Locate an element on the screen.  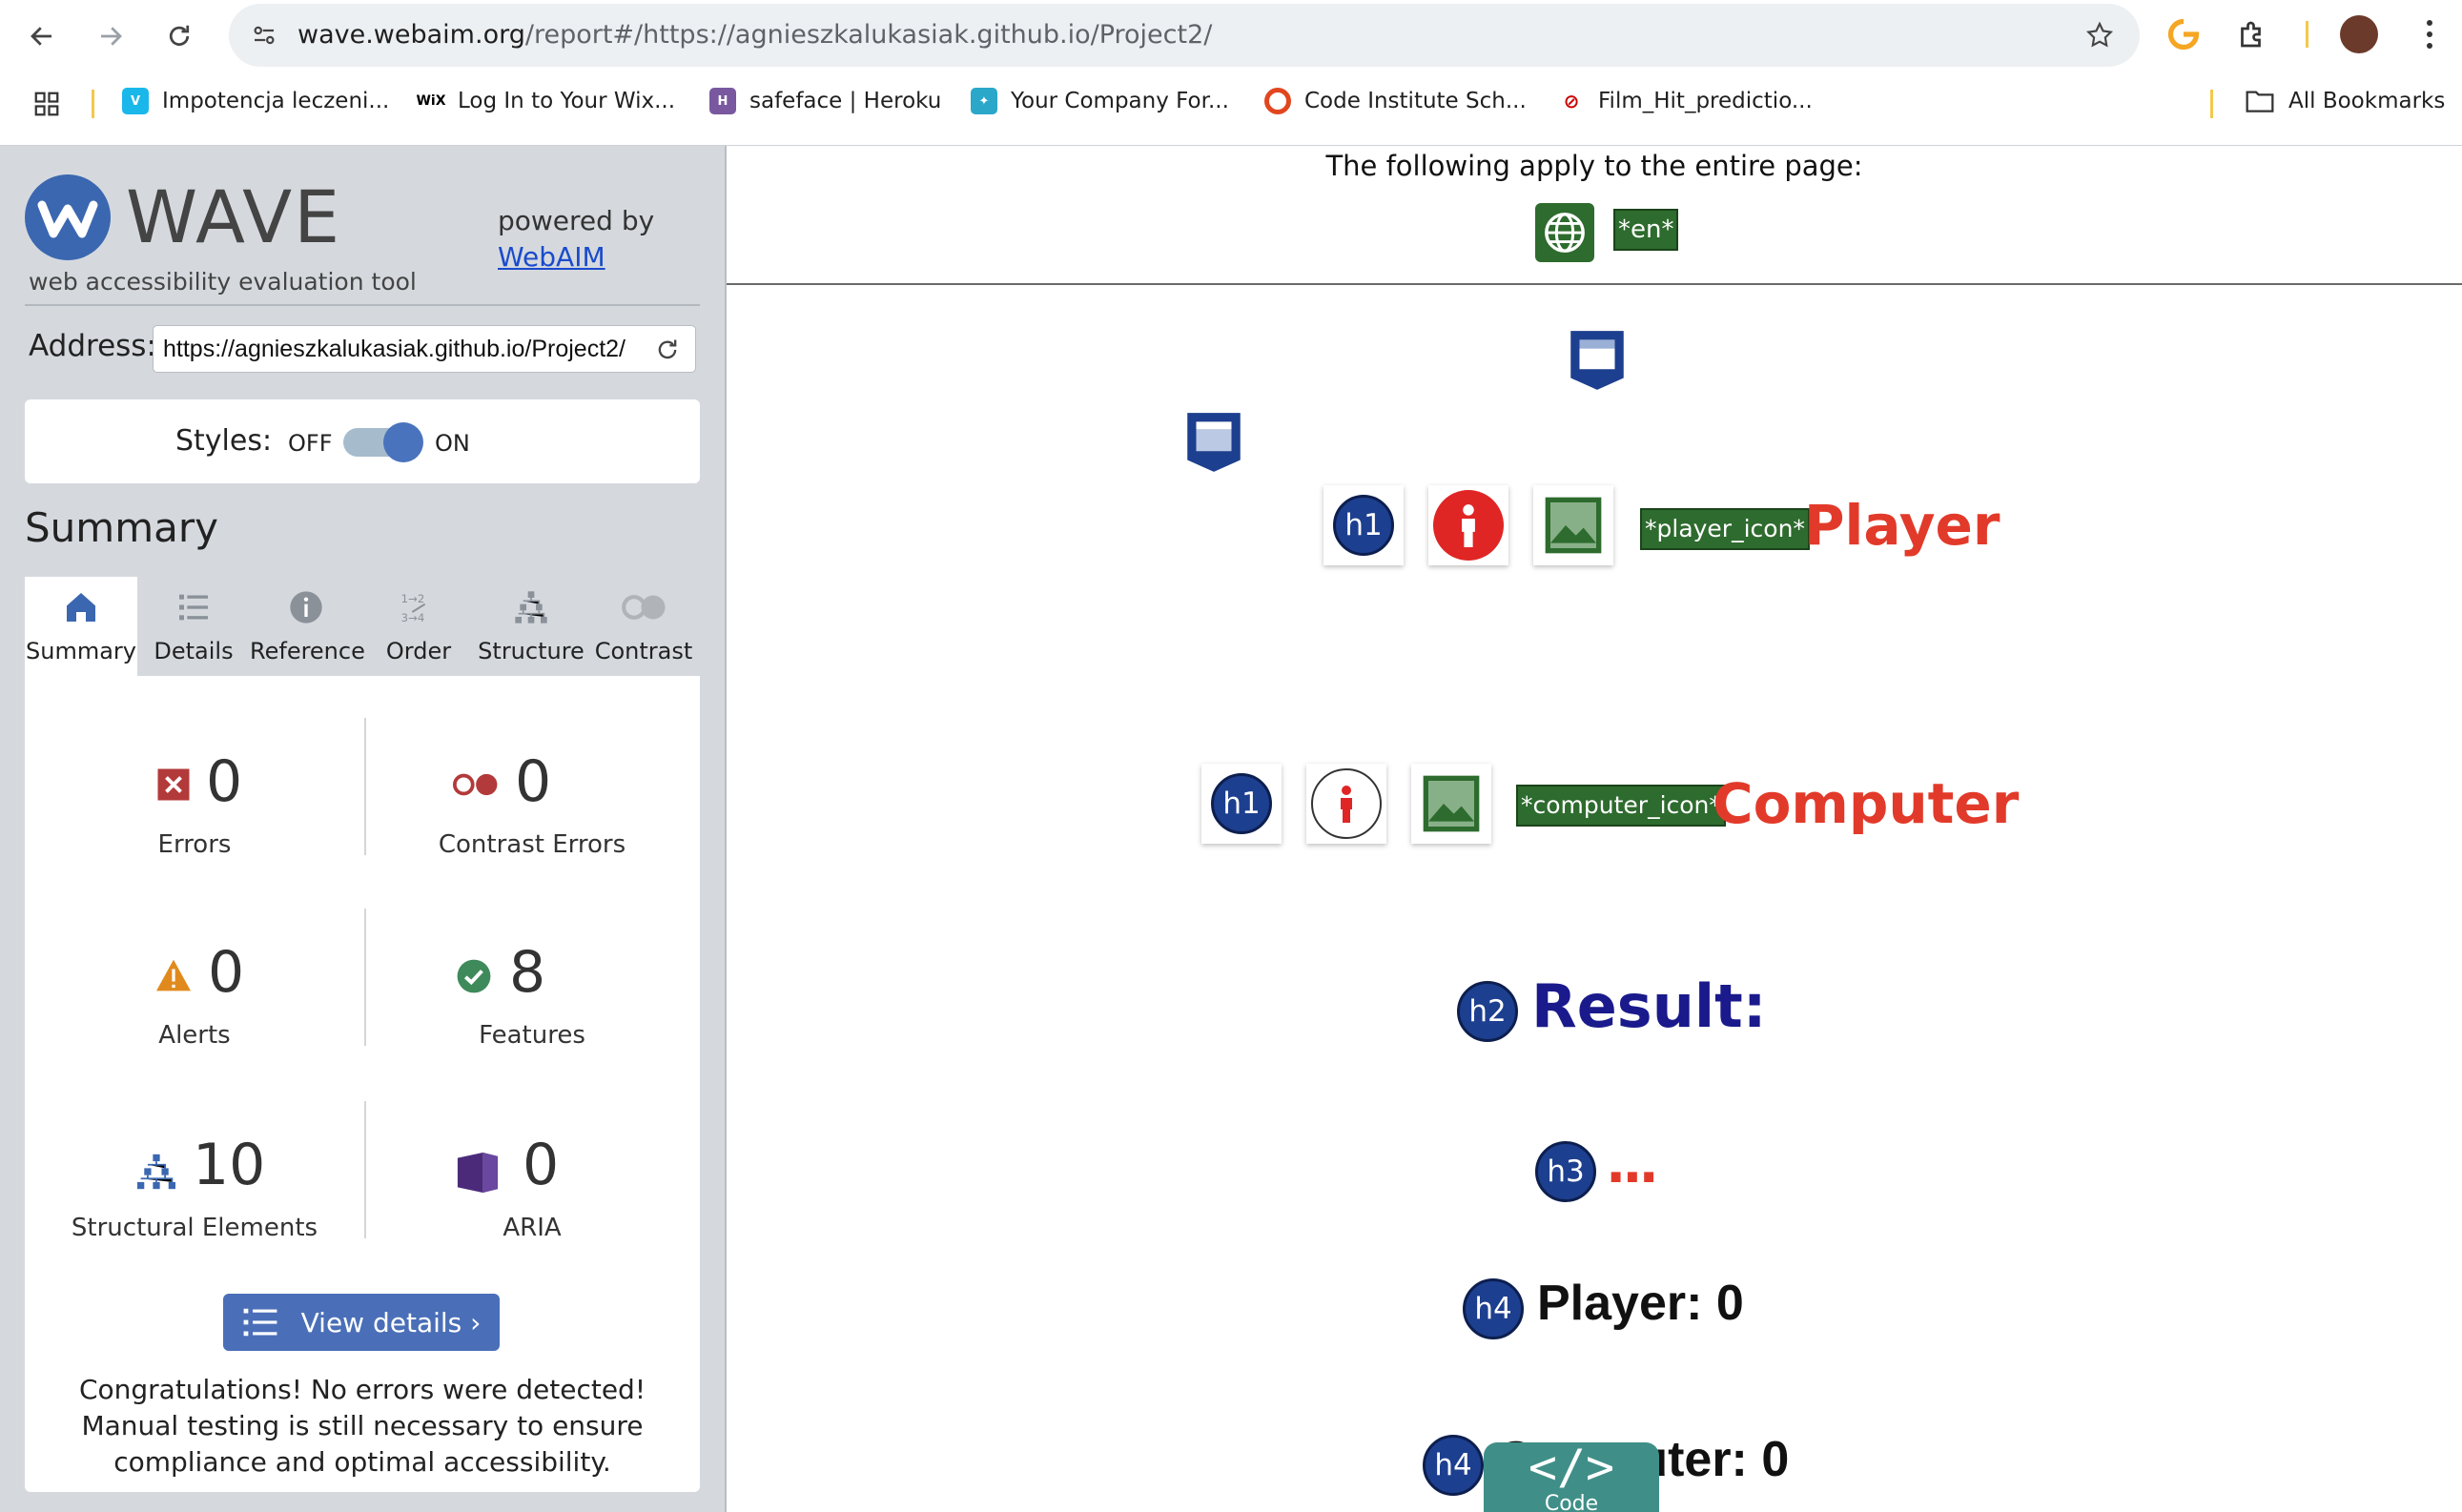
main-region-icon is located at coordinates (1214, 442).